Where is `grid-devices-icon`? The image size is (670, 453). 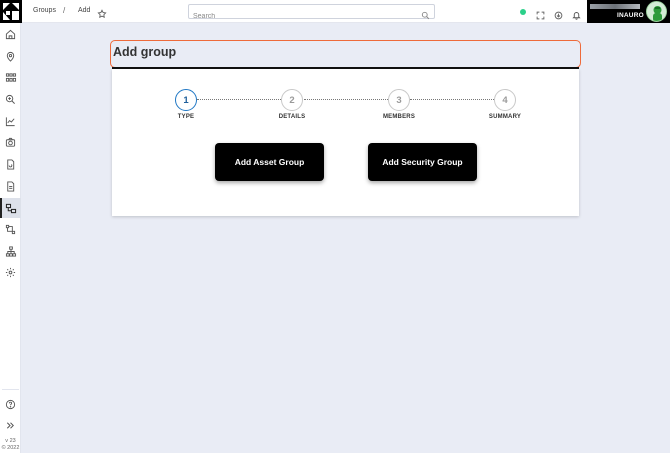 grid-devices-icon is located at coordinates (10, 77).